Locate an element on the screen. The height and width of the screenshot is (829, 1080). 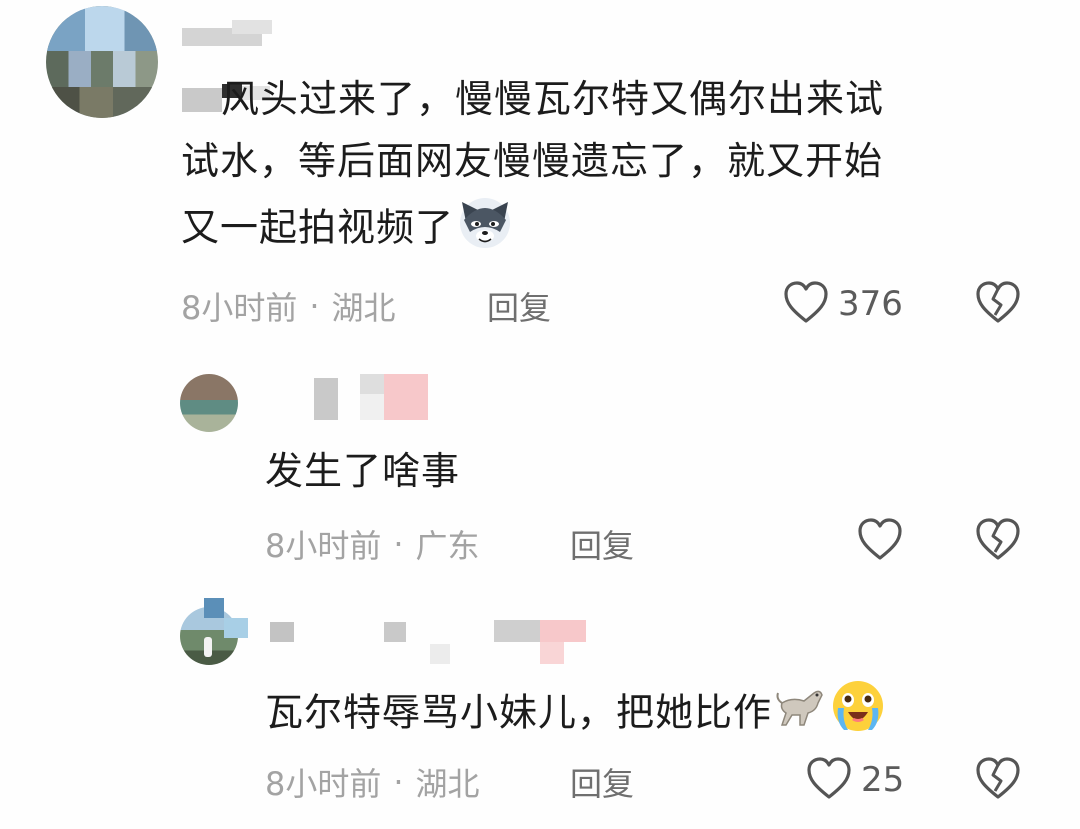
crying-face-emoji is located at coordinates (858, 715).